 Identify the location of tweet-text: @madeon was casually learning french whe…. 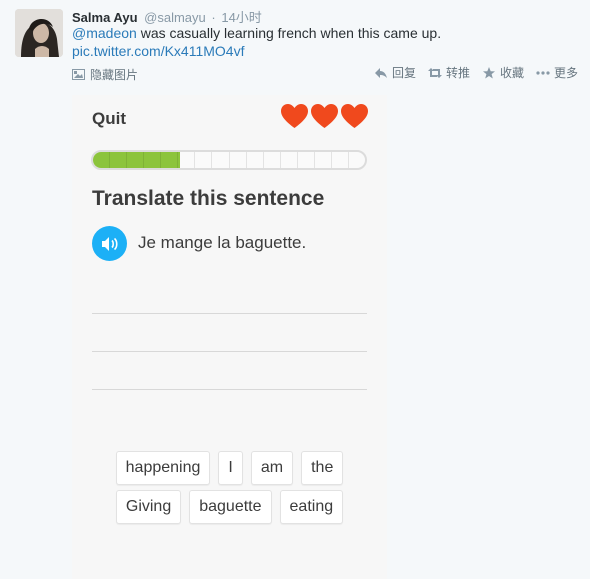
(256, 33).